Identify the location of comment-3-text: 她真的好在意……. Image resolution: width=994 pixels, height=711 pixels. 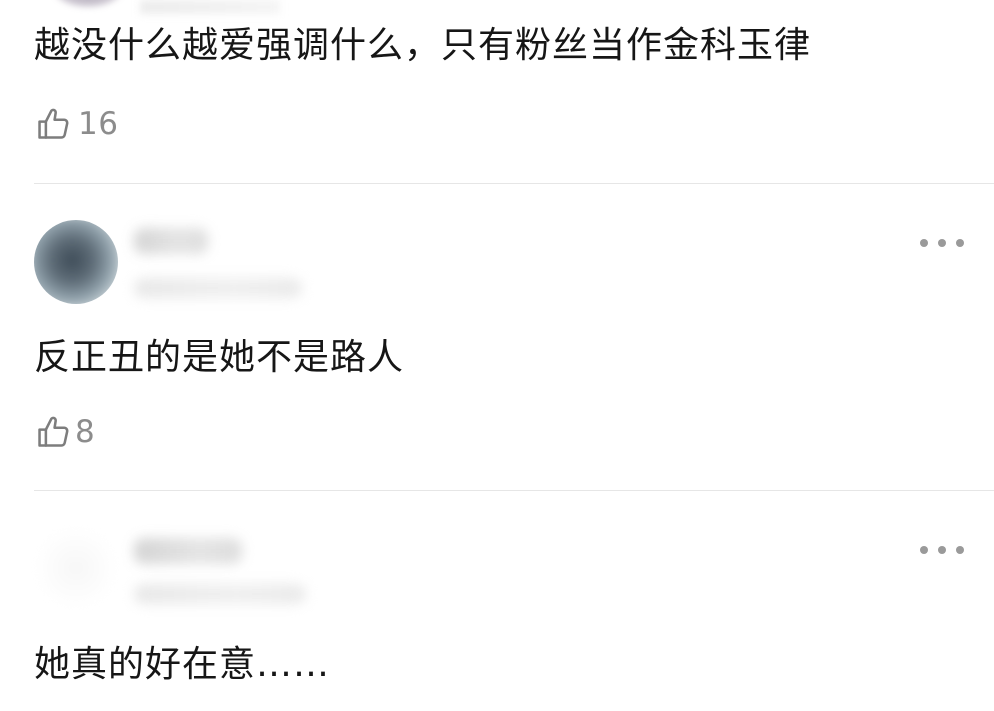
(182, 664).